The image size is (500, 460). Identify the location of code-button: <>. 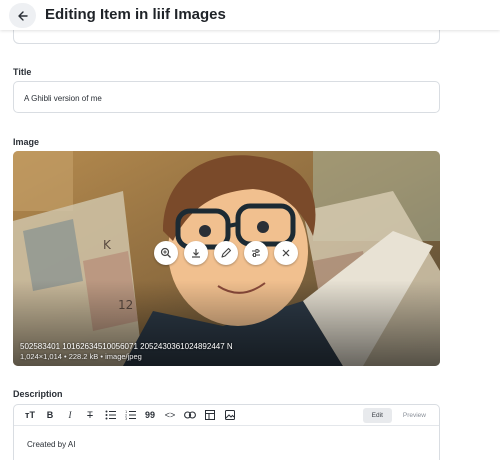
(170, 415).